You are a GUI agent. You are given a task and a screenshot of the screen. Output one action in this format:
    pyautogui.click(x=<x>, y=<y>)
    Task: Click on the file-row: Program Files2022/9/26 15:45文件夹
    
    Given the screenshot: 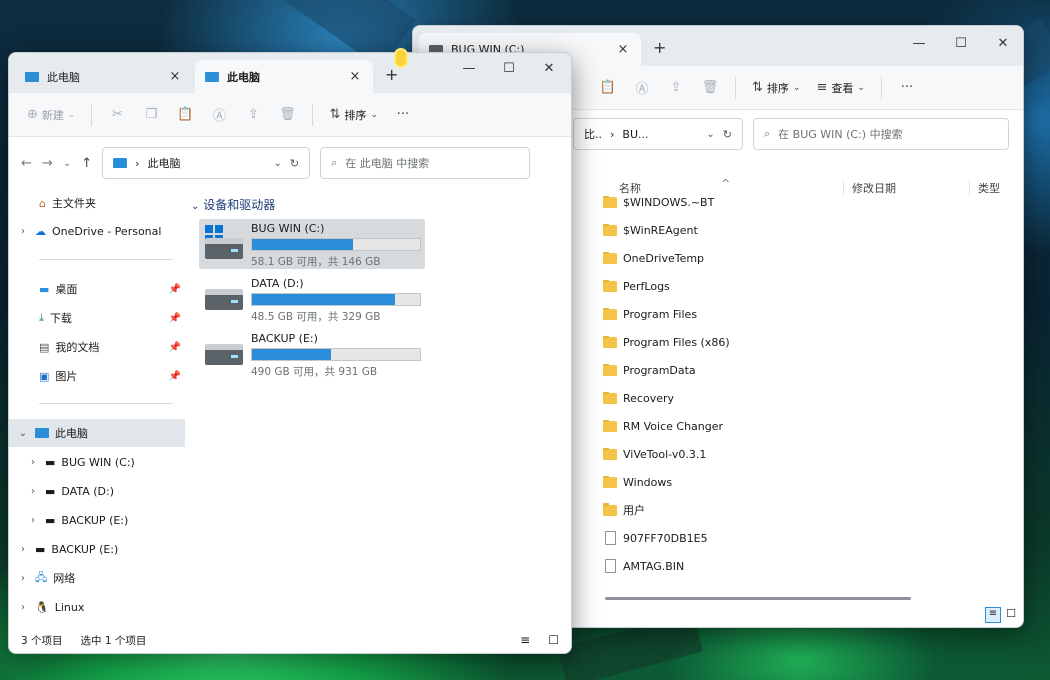 What is the action you would take?
    pyautogui.click(x=813, y=314)
    